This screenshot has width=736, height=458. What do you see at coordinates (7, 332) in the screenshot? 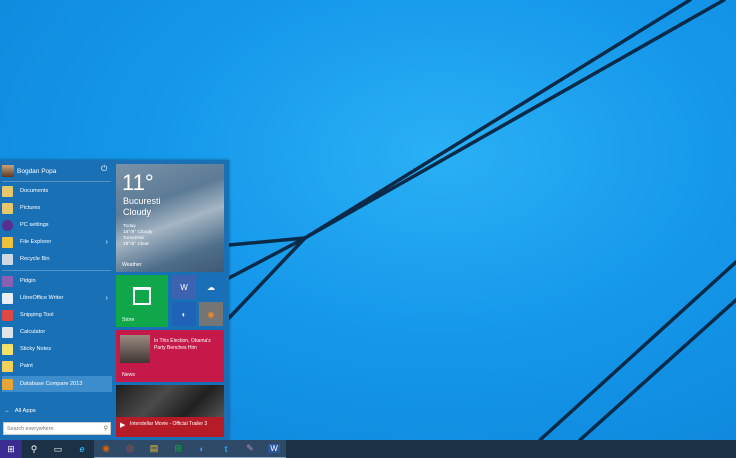
I see `calculator-icon` at bounding box center [7, 332].